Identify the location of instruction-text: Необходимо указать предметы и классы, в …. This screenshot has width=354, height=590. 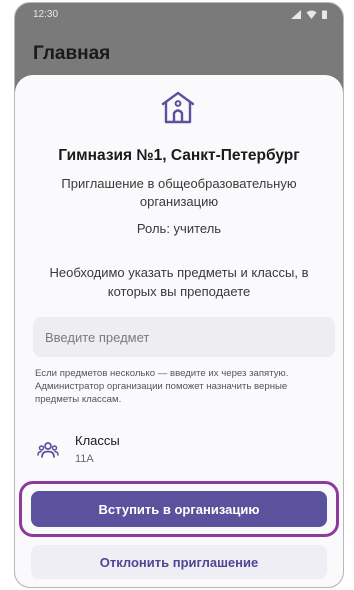
(179, 282).